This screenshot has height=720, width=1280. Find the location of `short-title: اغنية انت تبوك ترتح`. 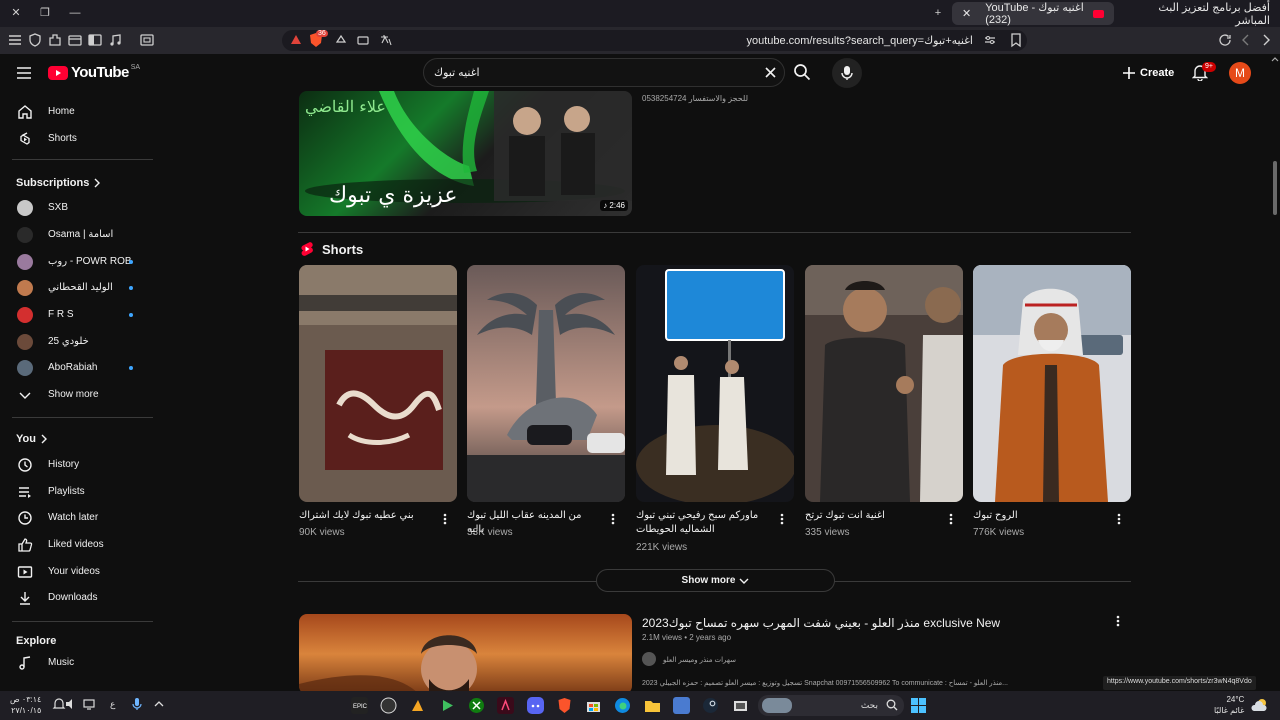

short-title: اغنية انت تبوك ترتح is located at coordinates (870, 516).